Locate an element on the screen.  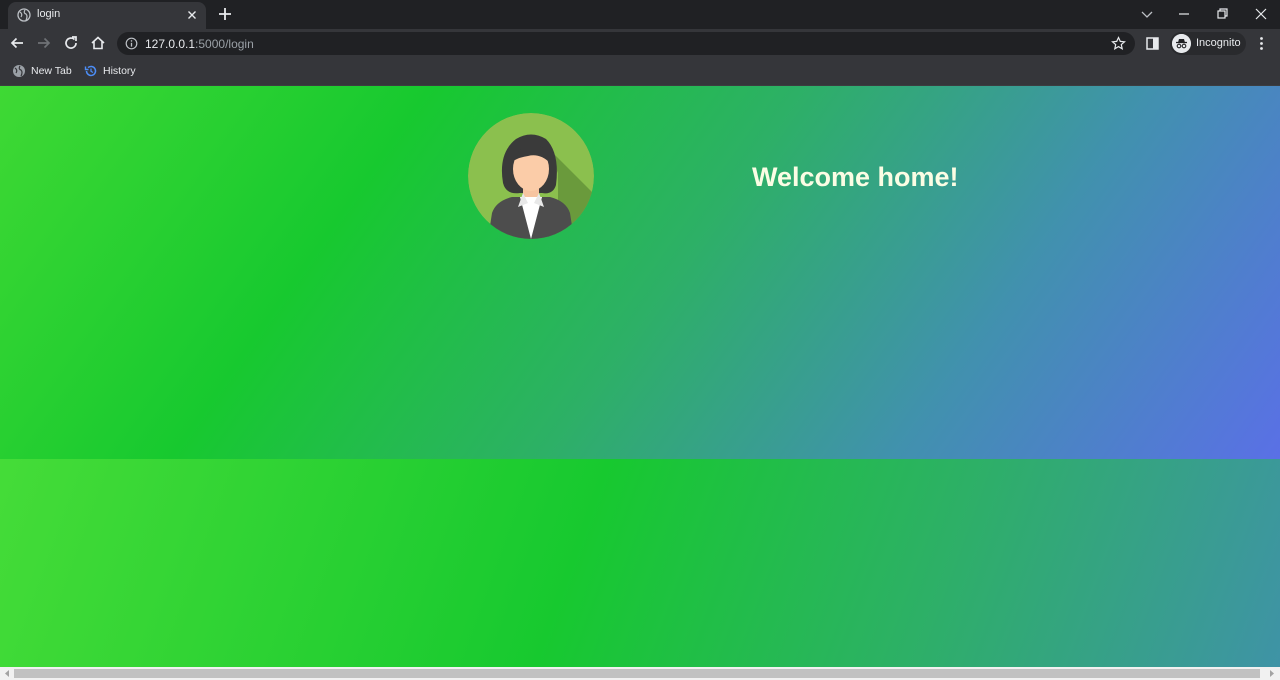
incognito-icon is located at coordinates (1181, 43).